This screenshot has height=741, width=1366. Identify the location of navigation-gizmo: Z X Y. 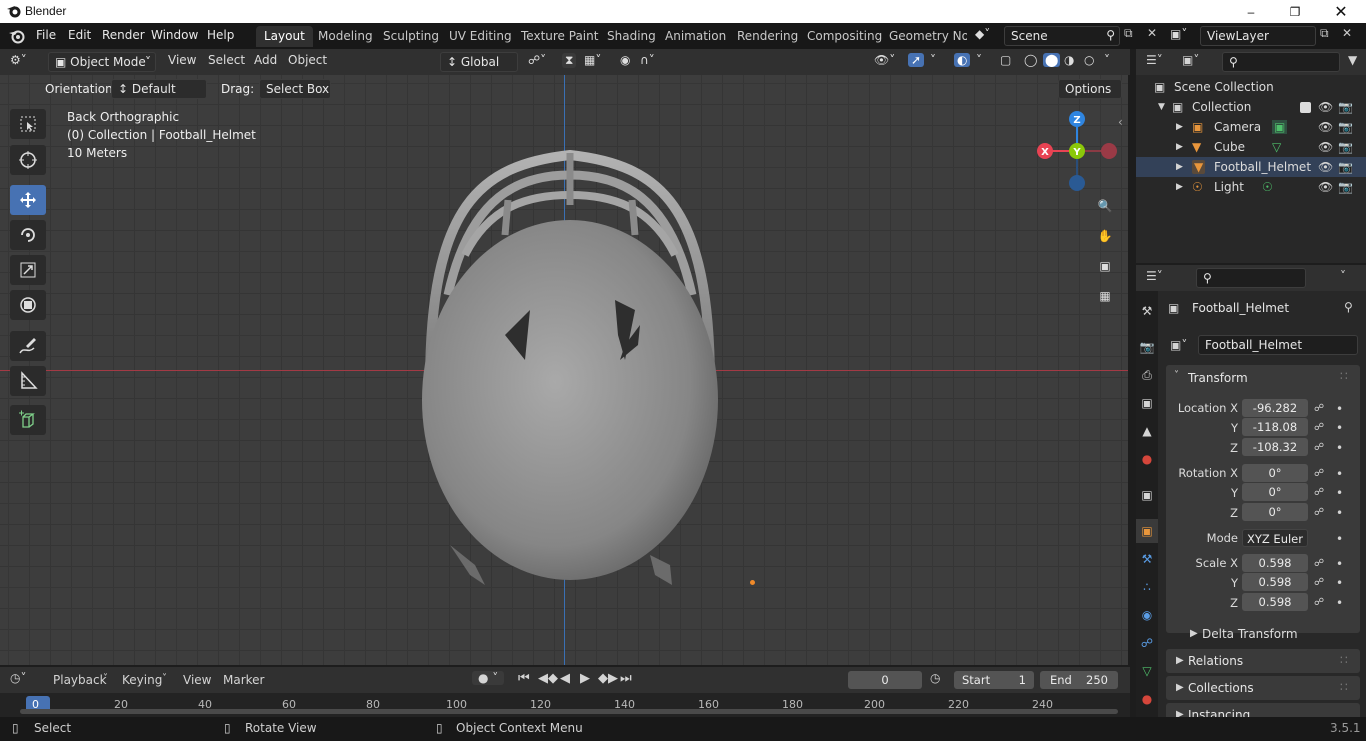
(1075, 150).